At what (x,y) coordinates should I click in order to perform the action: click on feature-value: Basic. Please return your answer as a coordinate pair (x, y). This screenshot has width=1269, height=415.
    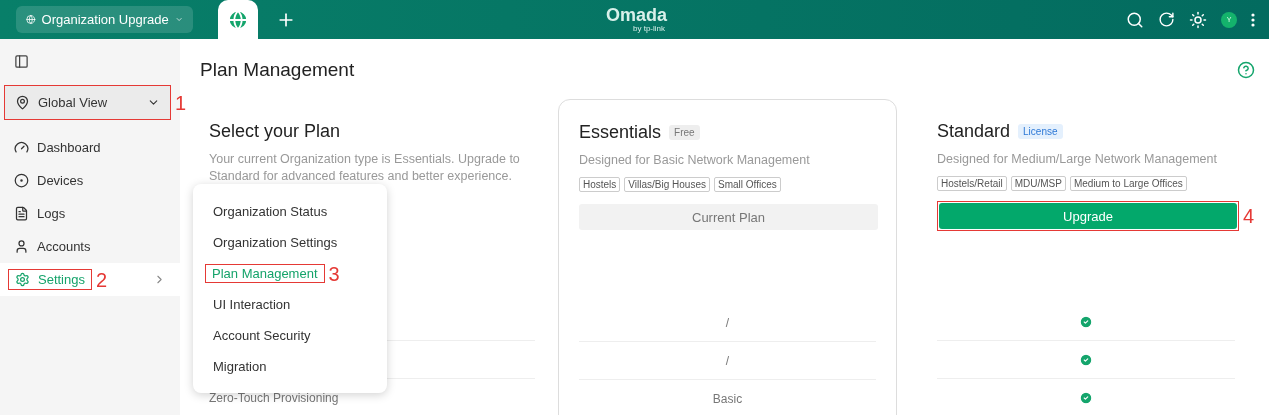
    Looking at the image, I should click on (727, 398).